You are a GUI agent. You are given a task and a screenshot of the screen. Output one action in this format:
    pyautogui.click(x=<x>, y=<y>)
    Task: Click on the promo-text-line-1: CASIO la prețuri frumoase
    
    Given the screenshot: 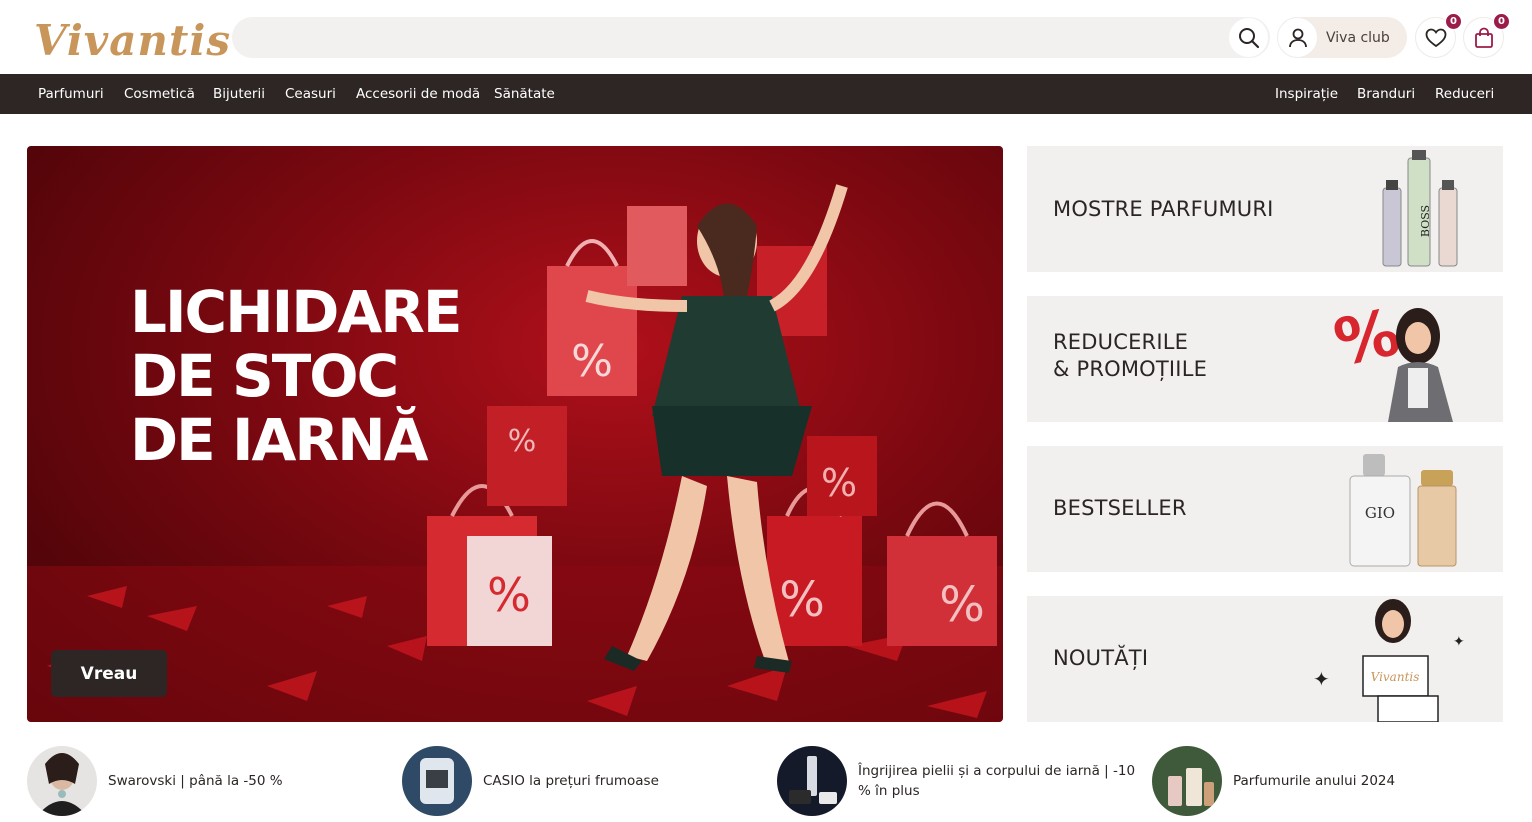 What is the action you would take?
    pyautogui.click(x=571, y=781)
    